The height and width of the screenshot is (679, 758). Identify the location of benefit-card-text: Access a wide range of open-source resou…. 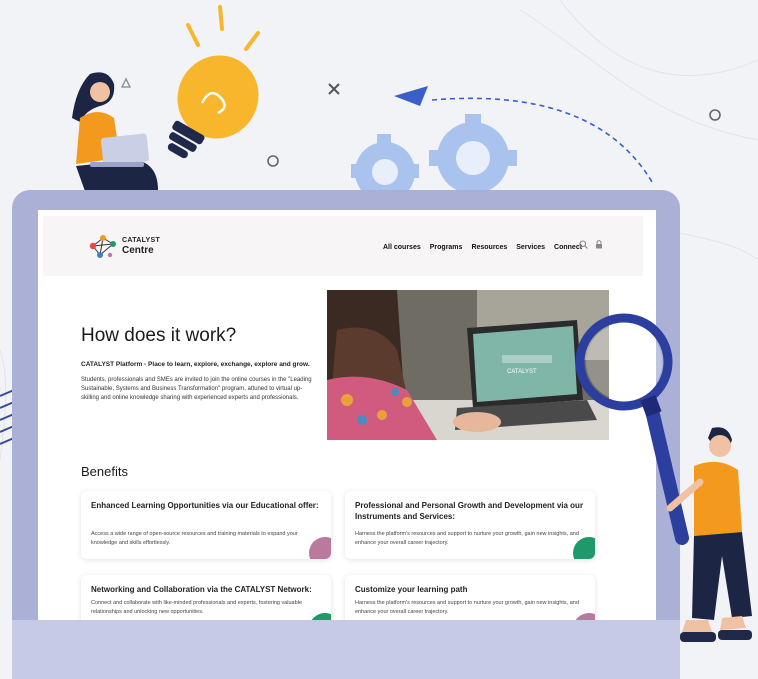
(194, 538).